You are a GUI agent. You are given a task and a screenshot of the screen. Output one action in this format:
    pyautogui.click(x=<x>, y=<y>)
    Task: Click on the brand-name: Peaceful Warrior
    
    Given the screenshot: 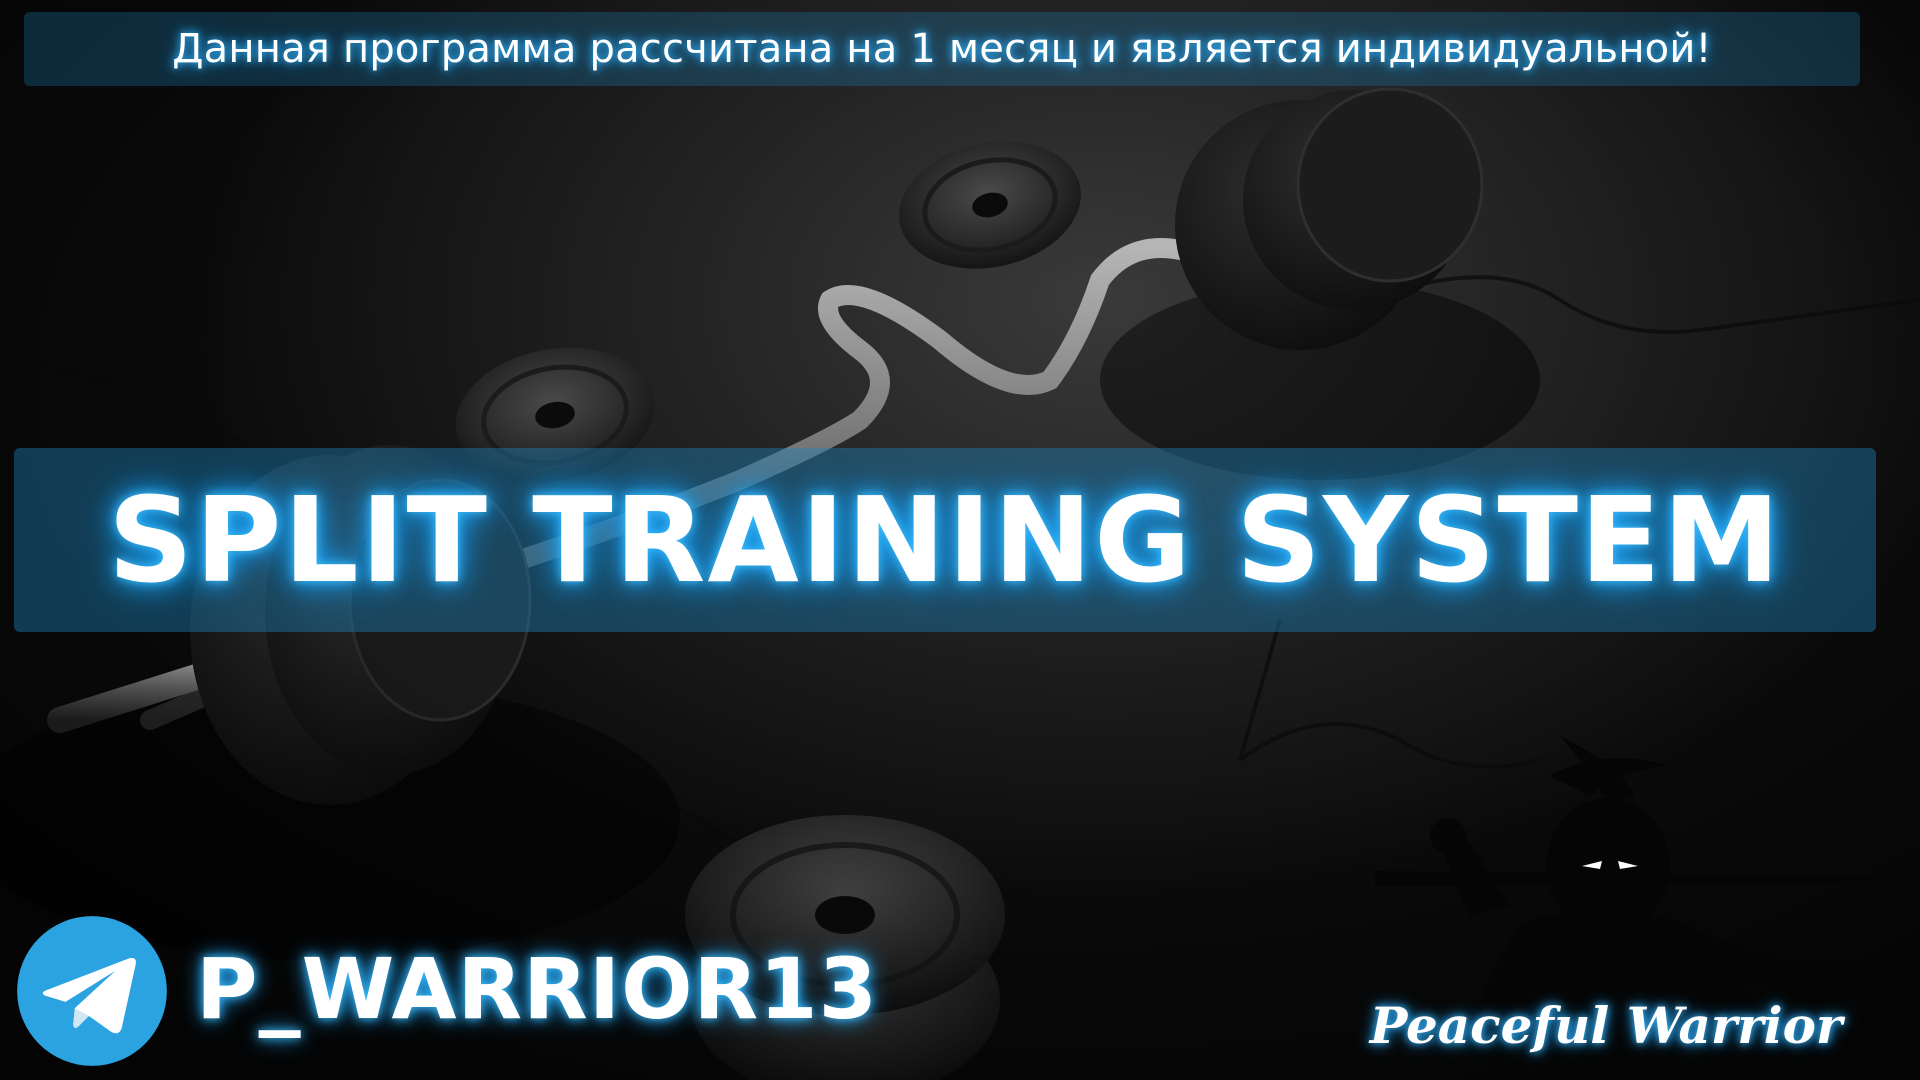 What is the action you would take?
    pyautogui.click(x=1606, y=1025)
    